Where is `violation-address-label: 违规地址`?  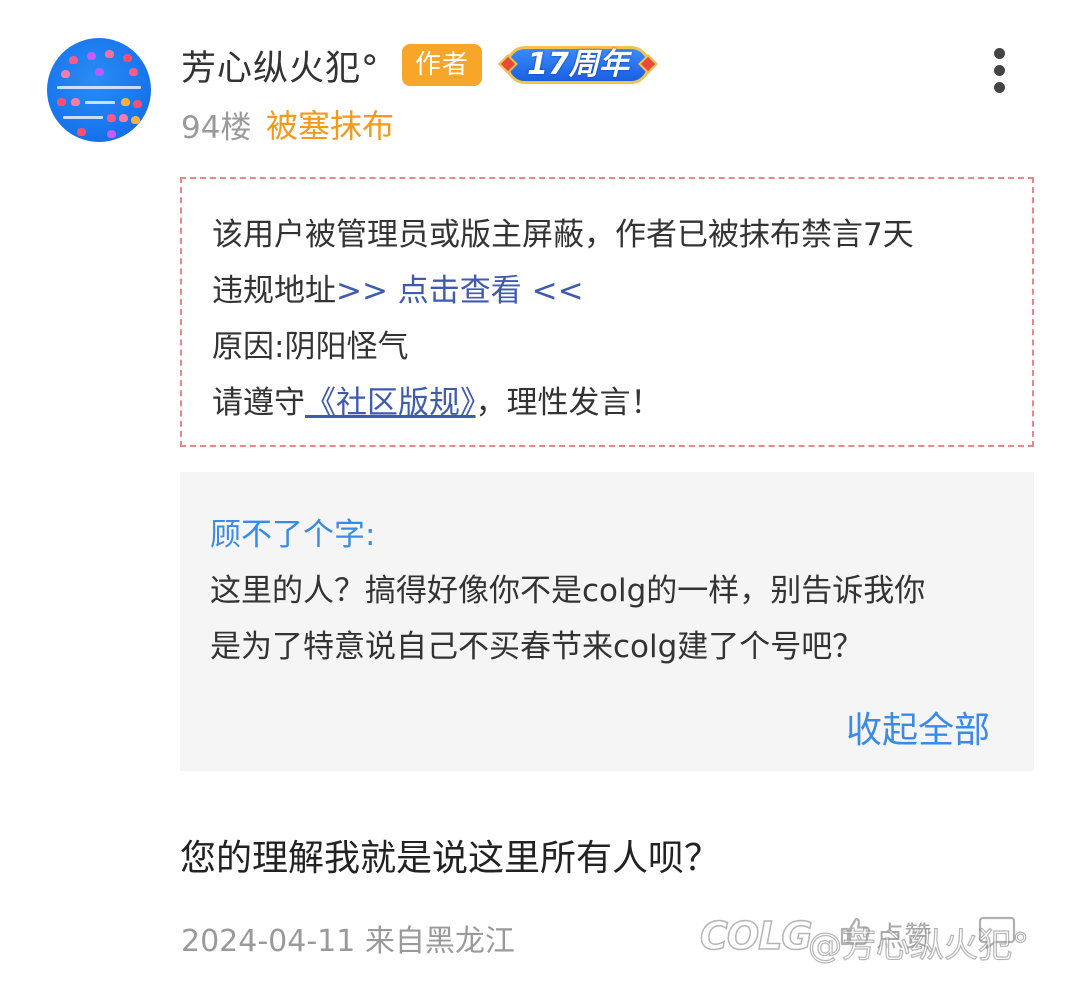 violation-address-label: 违规地址 is located at coordinates (274, 291).